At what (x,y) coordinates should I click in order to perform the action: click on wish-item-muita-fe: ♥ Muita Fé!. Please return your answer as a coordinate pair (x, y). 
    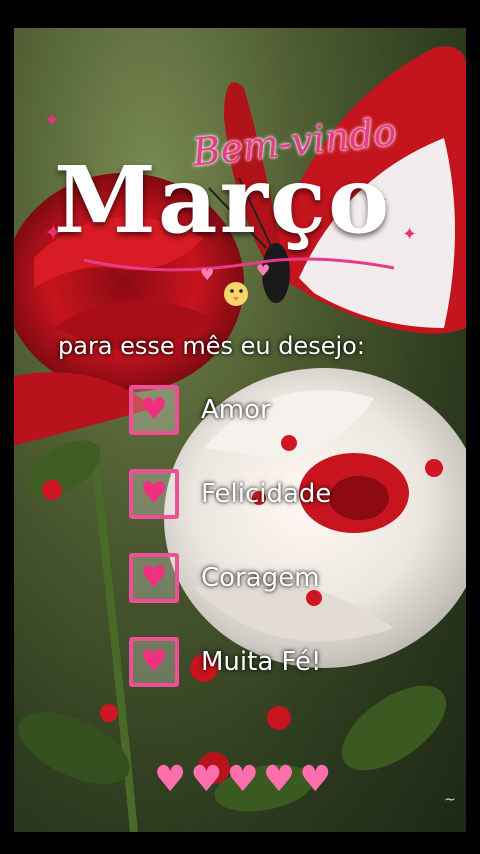
    Looking at the image, I should click on (225, 662).